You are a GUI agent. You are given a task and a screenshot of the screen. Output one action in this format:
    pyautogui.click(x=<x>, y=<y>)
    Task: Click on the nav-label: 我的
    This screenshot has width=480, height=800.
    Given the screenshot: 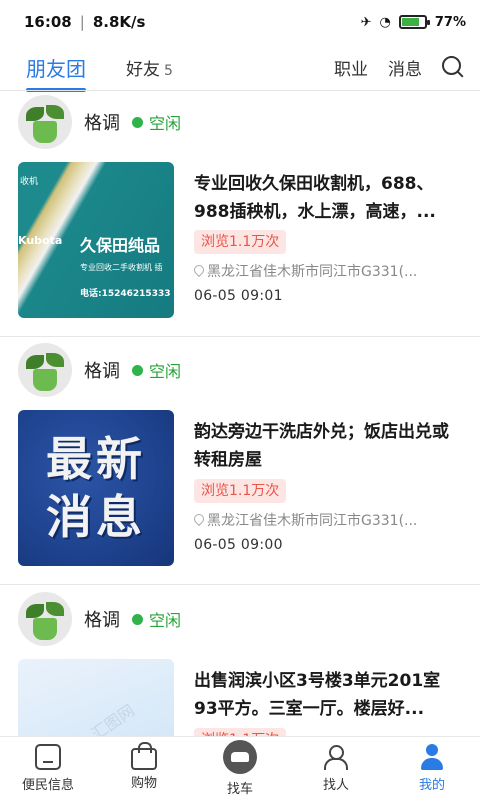 What is the action you would take?
    pyautogui.click(x=431, y=785)
    